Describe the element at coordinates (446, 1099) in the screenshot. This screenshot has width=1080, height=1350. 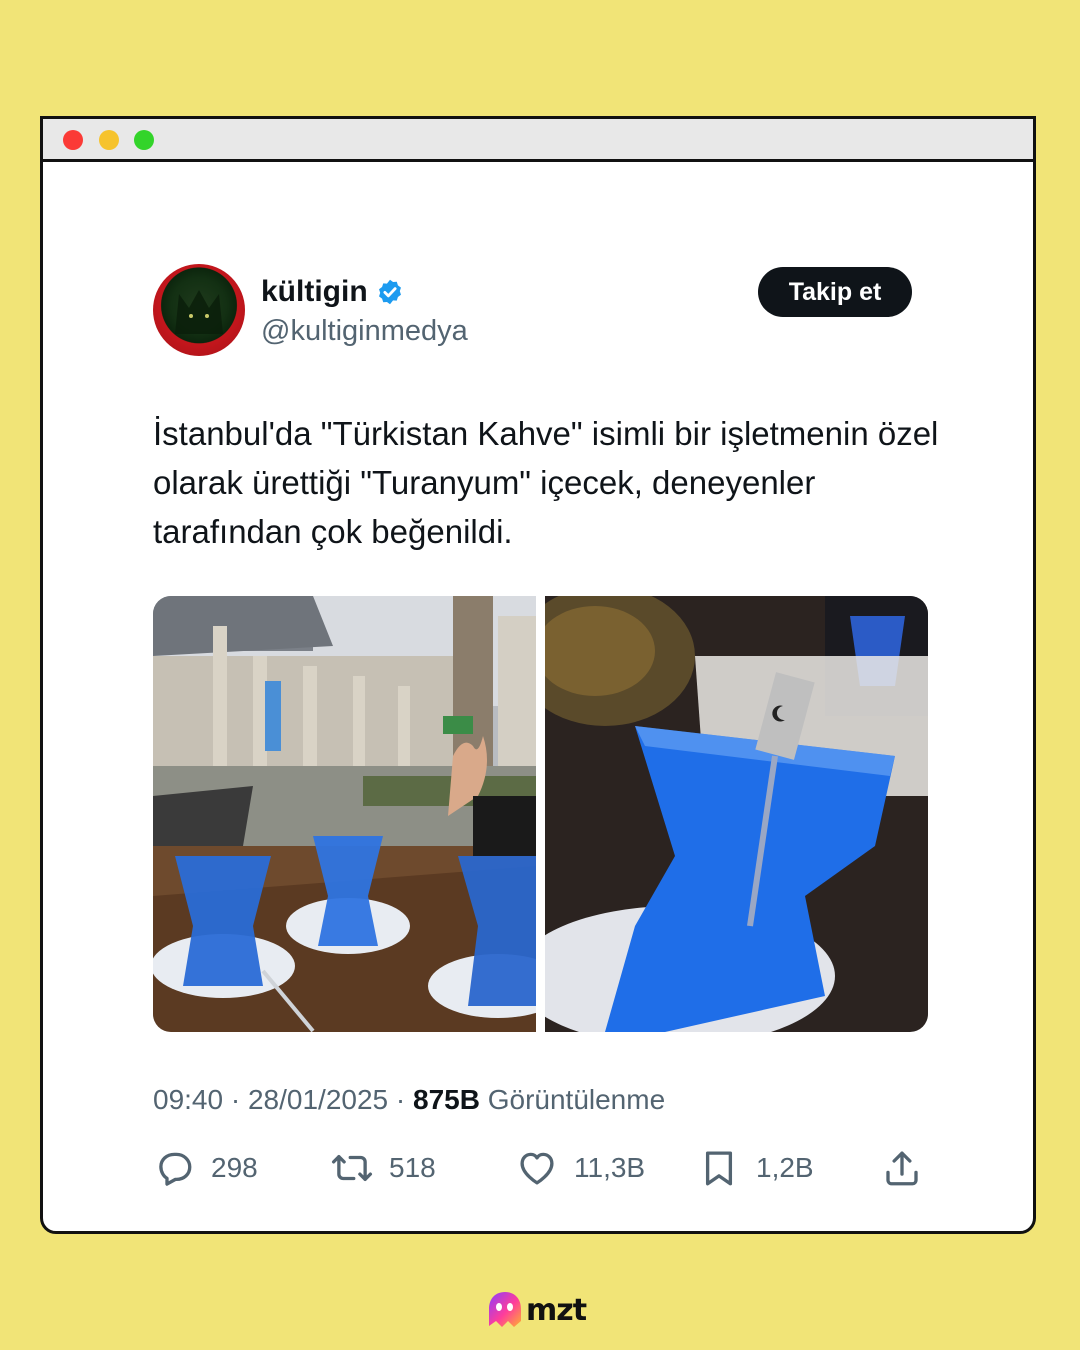
I see `views-count: 875B` at that location.